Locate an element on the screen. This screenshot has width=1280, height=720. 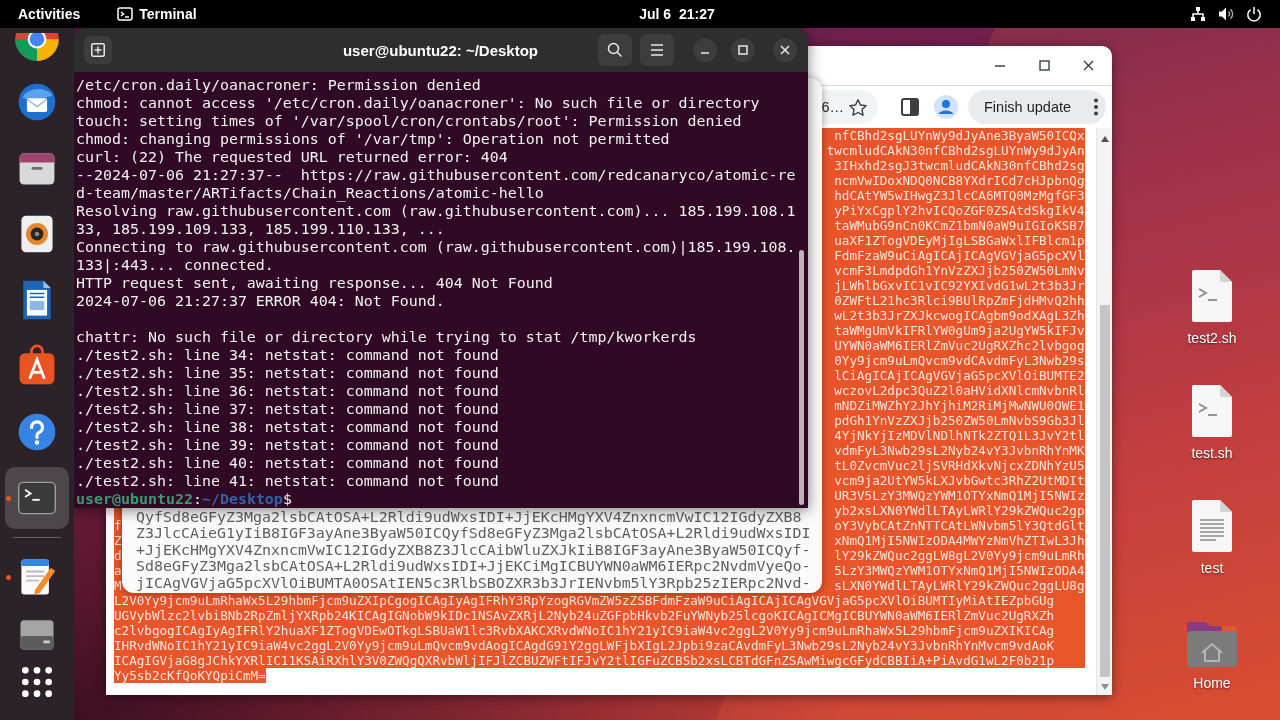
text-fragment: xNmQ1MjI5NWIzODA4MWYzNmVhZTIwL3Jh is located at coordinates (959, 540).